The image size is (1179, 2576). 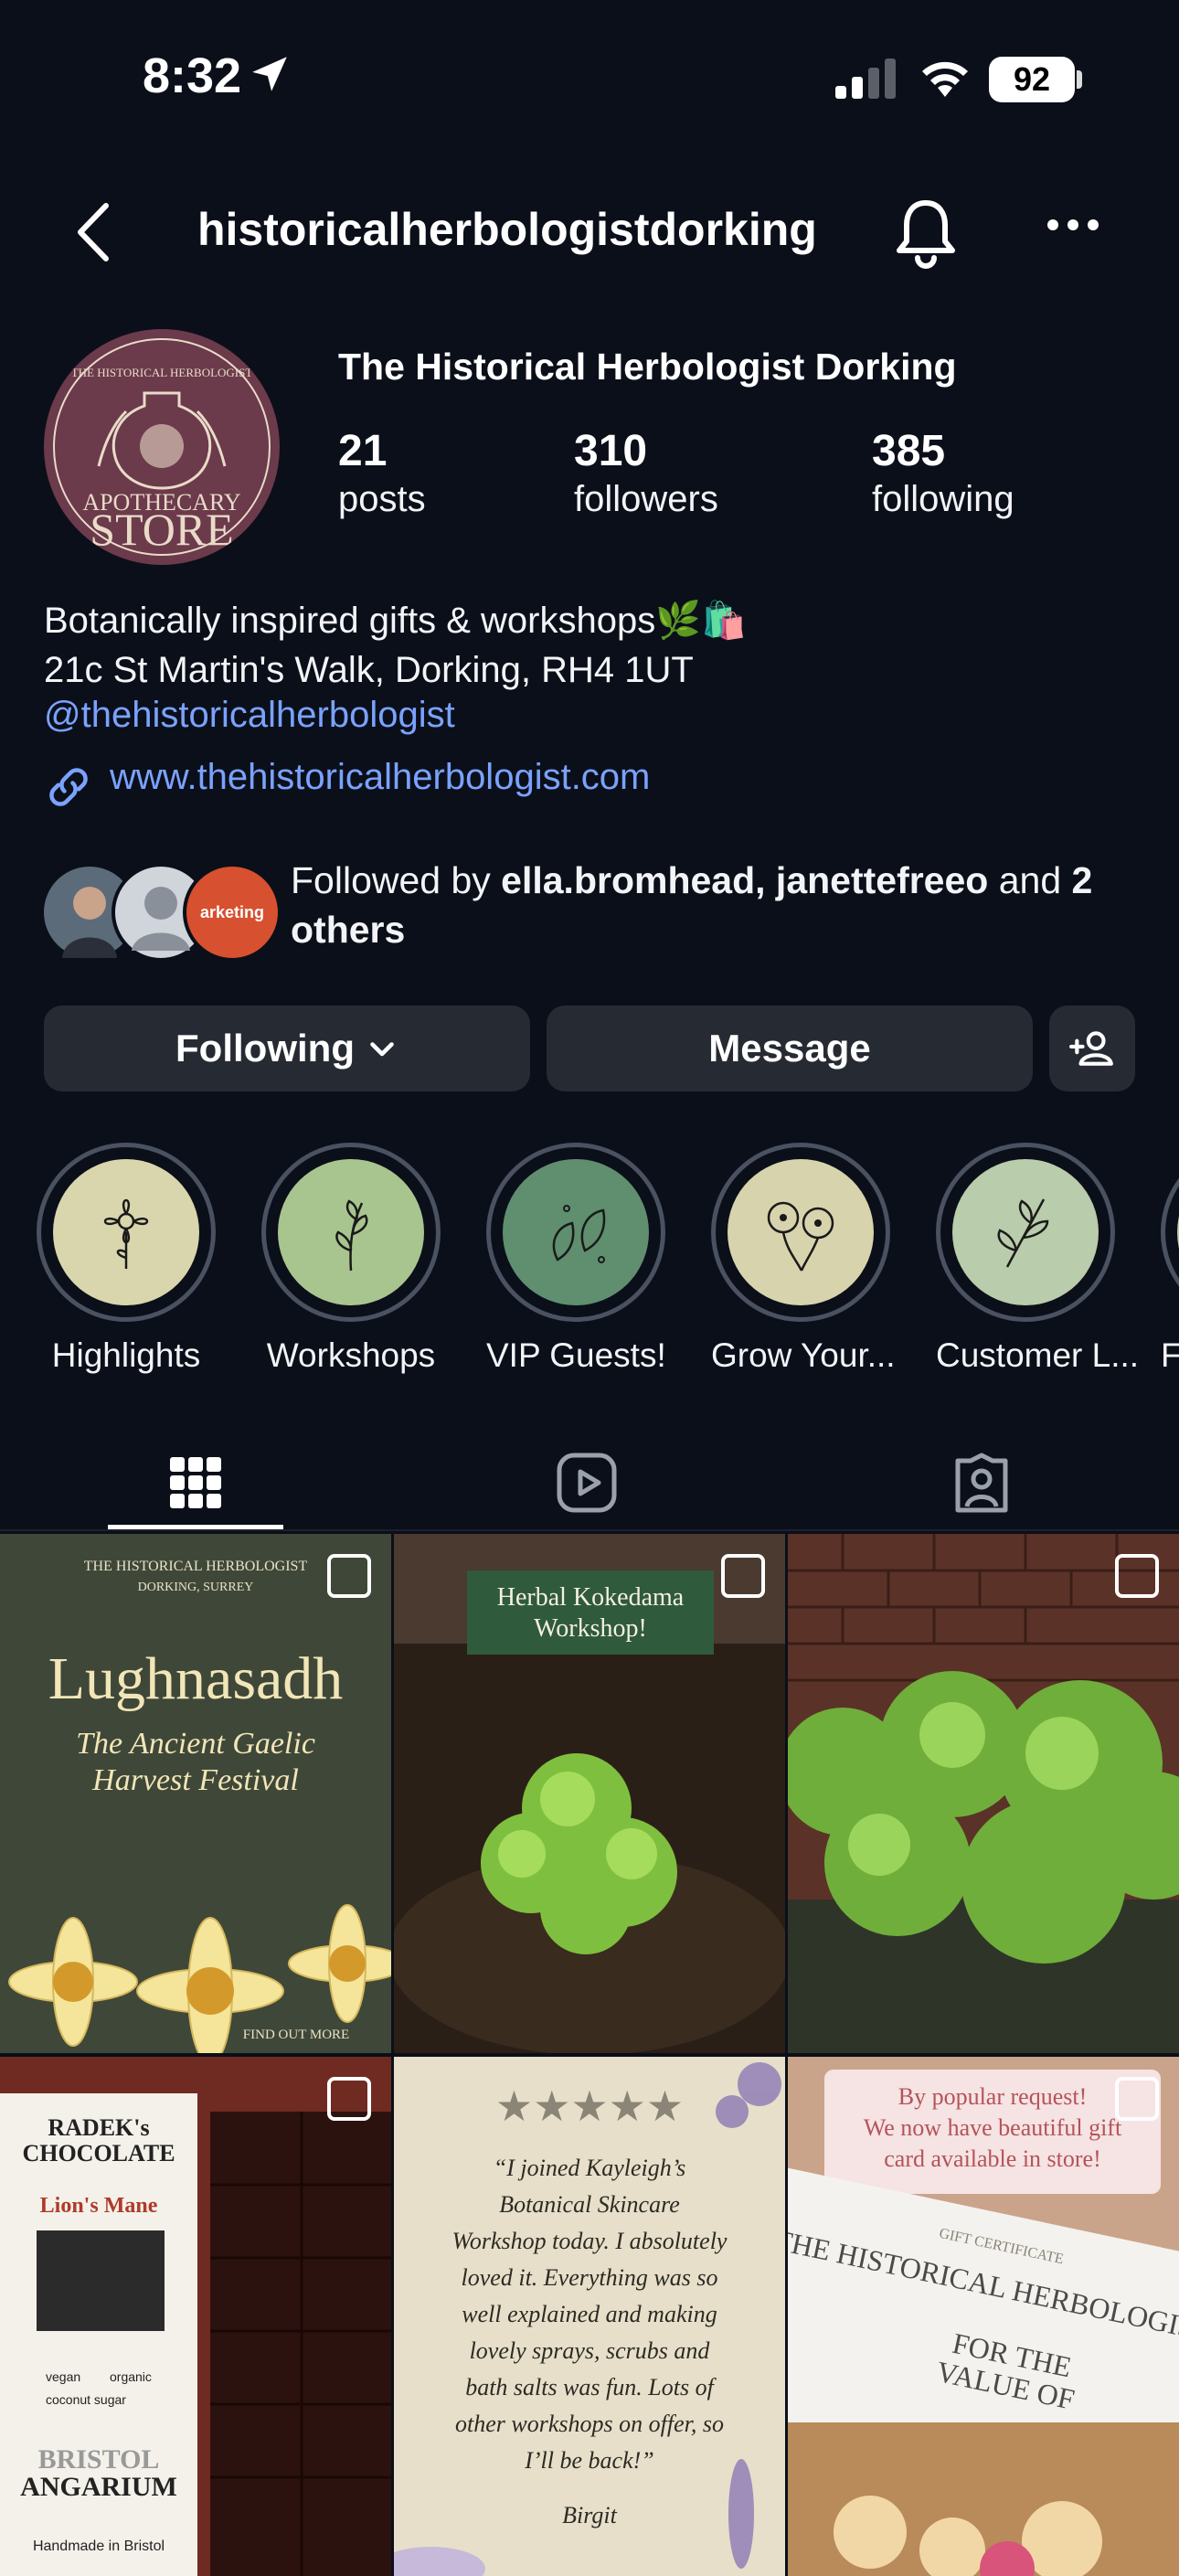 I want to click on herb-sprig-icon, so click(x=351, y=1235).